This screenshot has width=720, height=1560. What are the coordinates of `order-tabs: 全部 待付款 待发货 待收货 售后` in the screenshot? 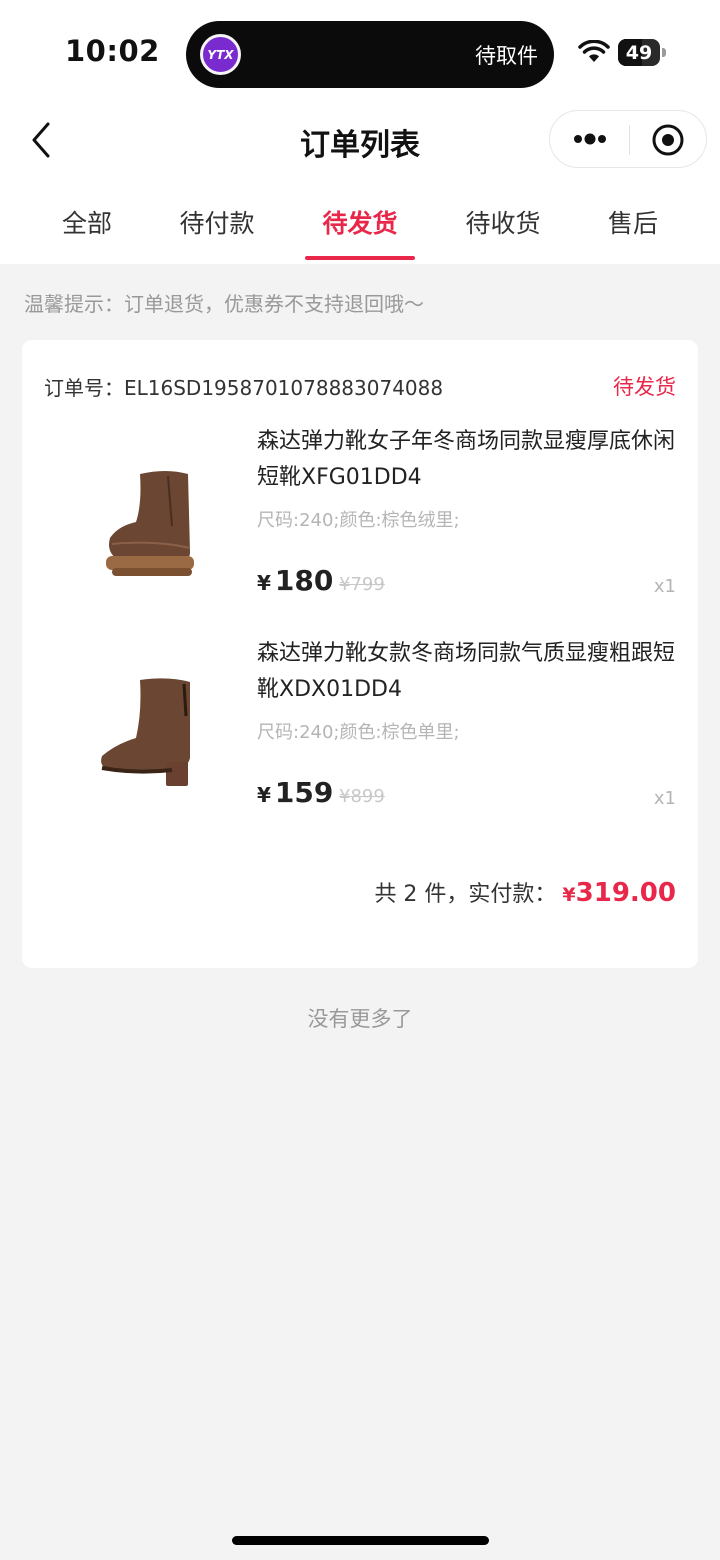 It's located at (360, 227).